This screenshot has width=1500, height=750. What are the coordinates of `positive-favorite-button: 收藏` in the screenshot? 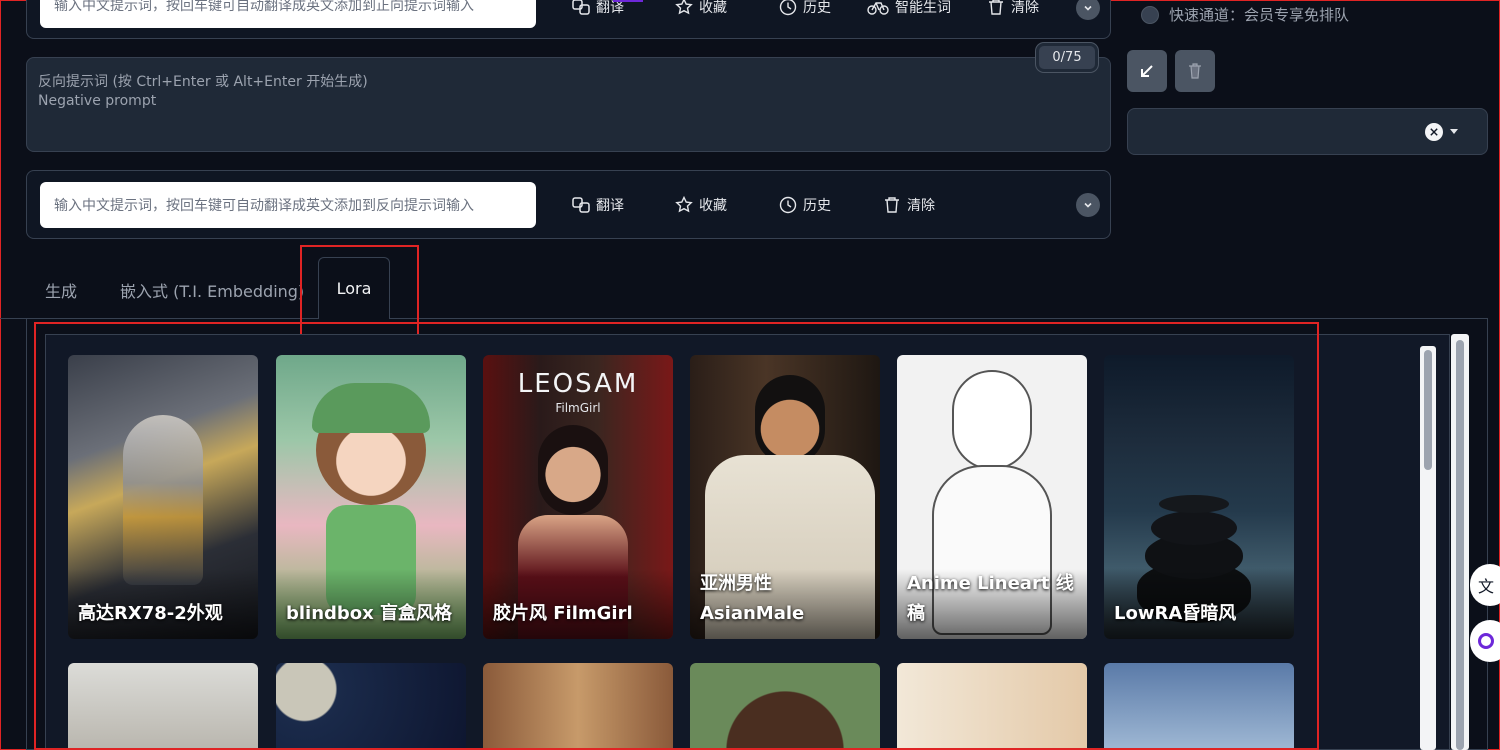 It's located at (701, 8).